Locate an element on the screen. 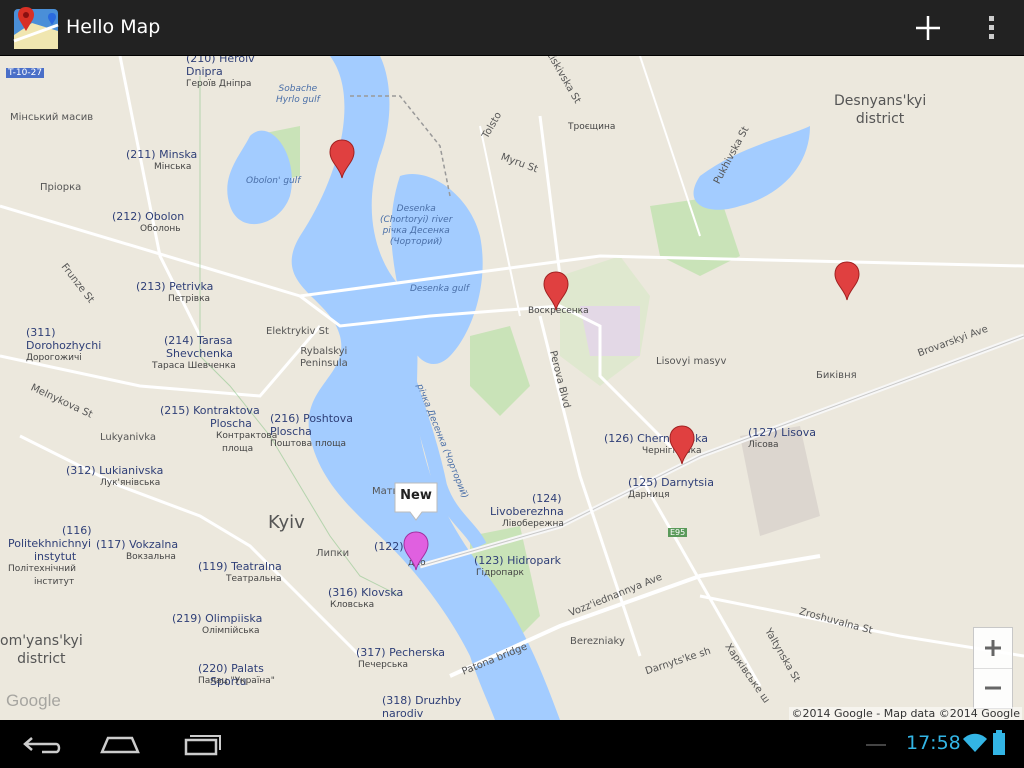 The image size is (1024, 768). metro-station-label: (125) Darnytsia Дарниця is located at coordinates (671, 488).